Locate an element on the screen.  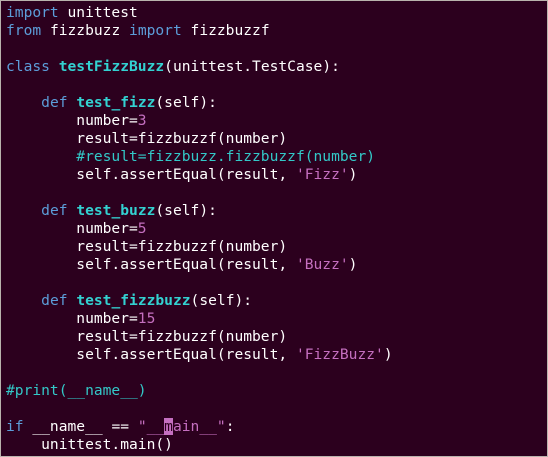
text-cursor: m is located at coordinates (168, 426).